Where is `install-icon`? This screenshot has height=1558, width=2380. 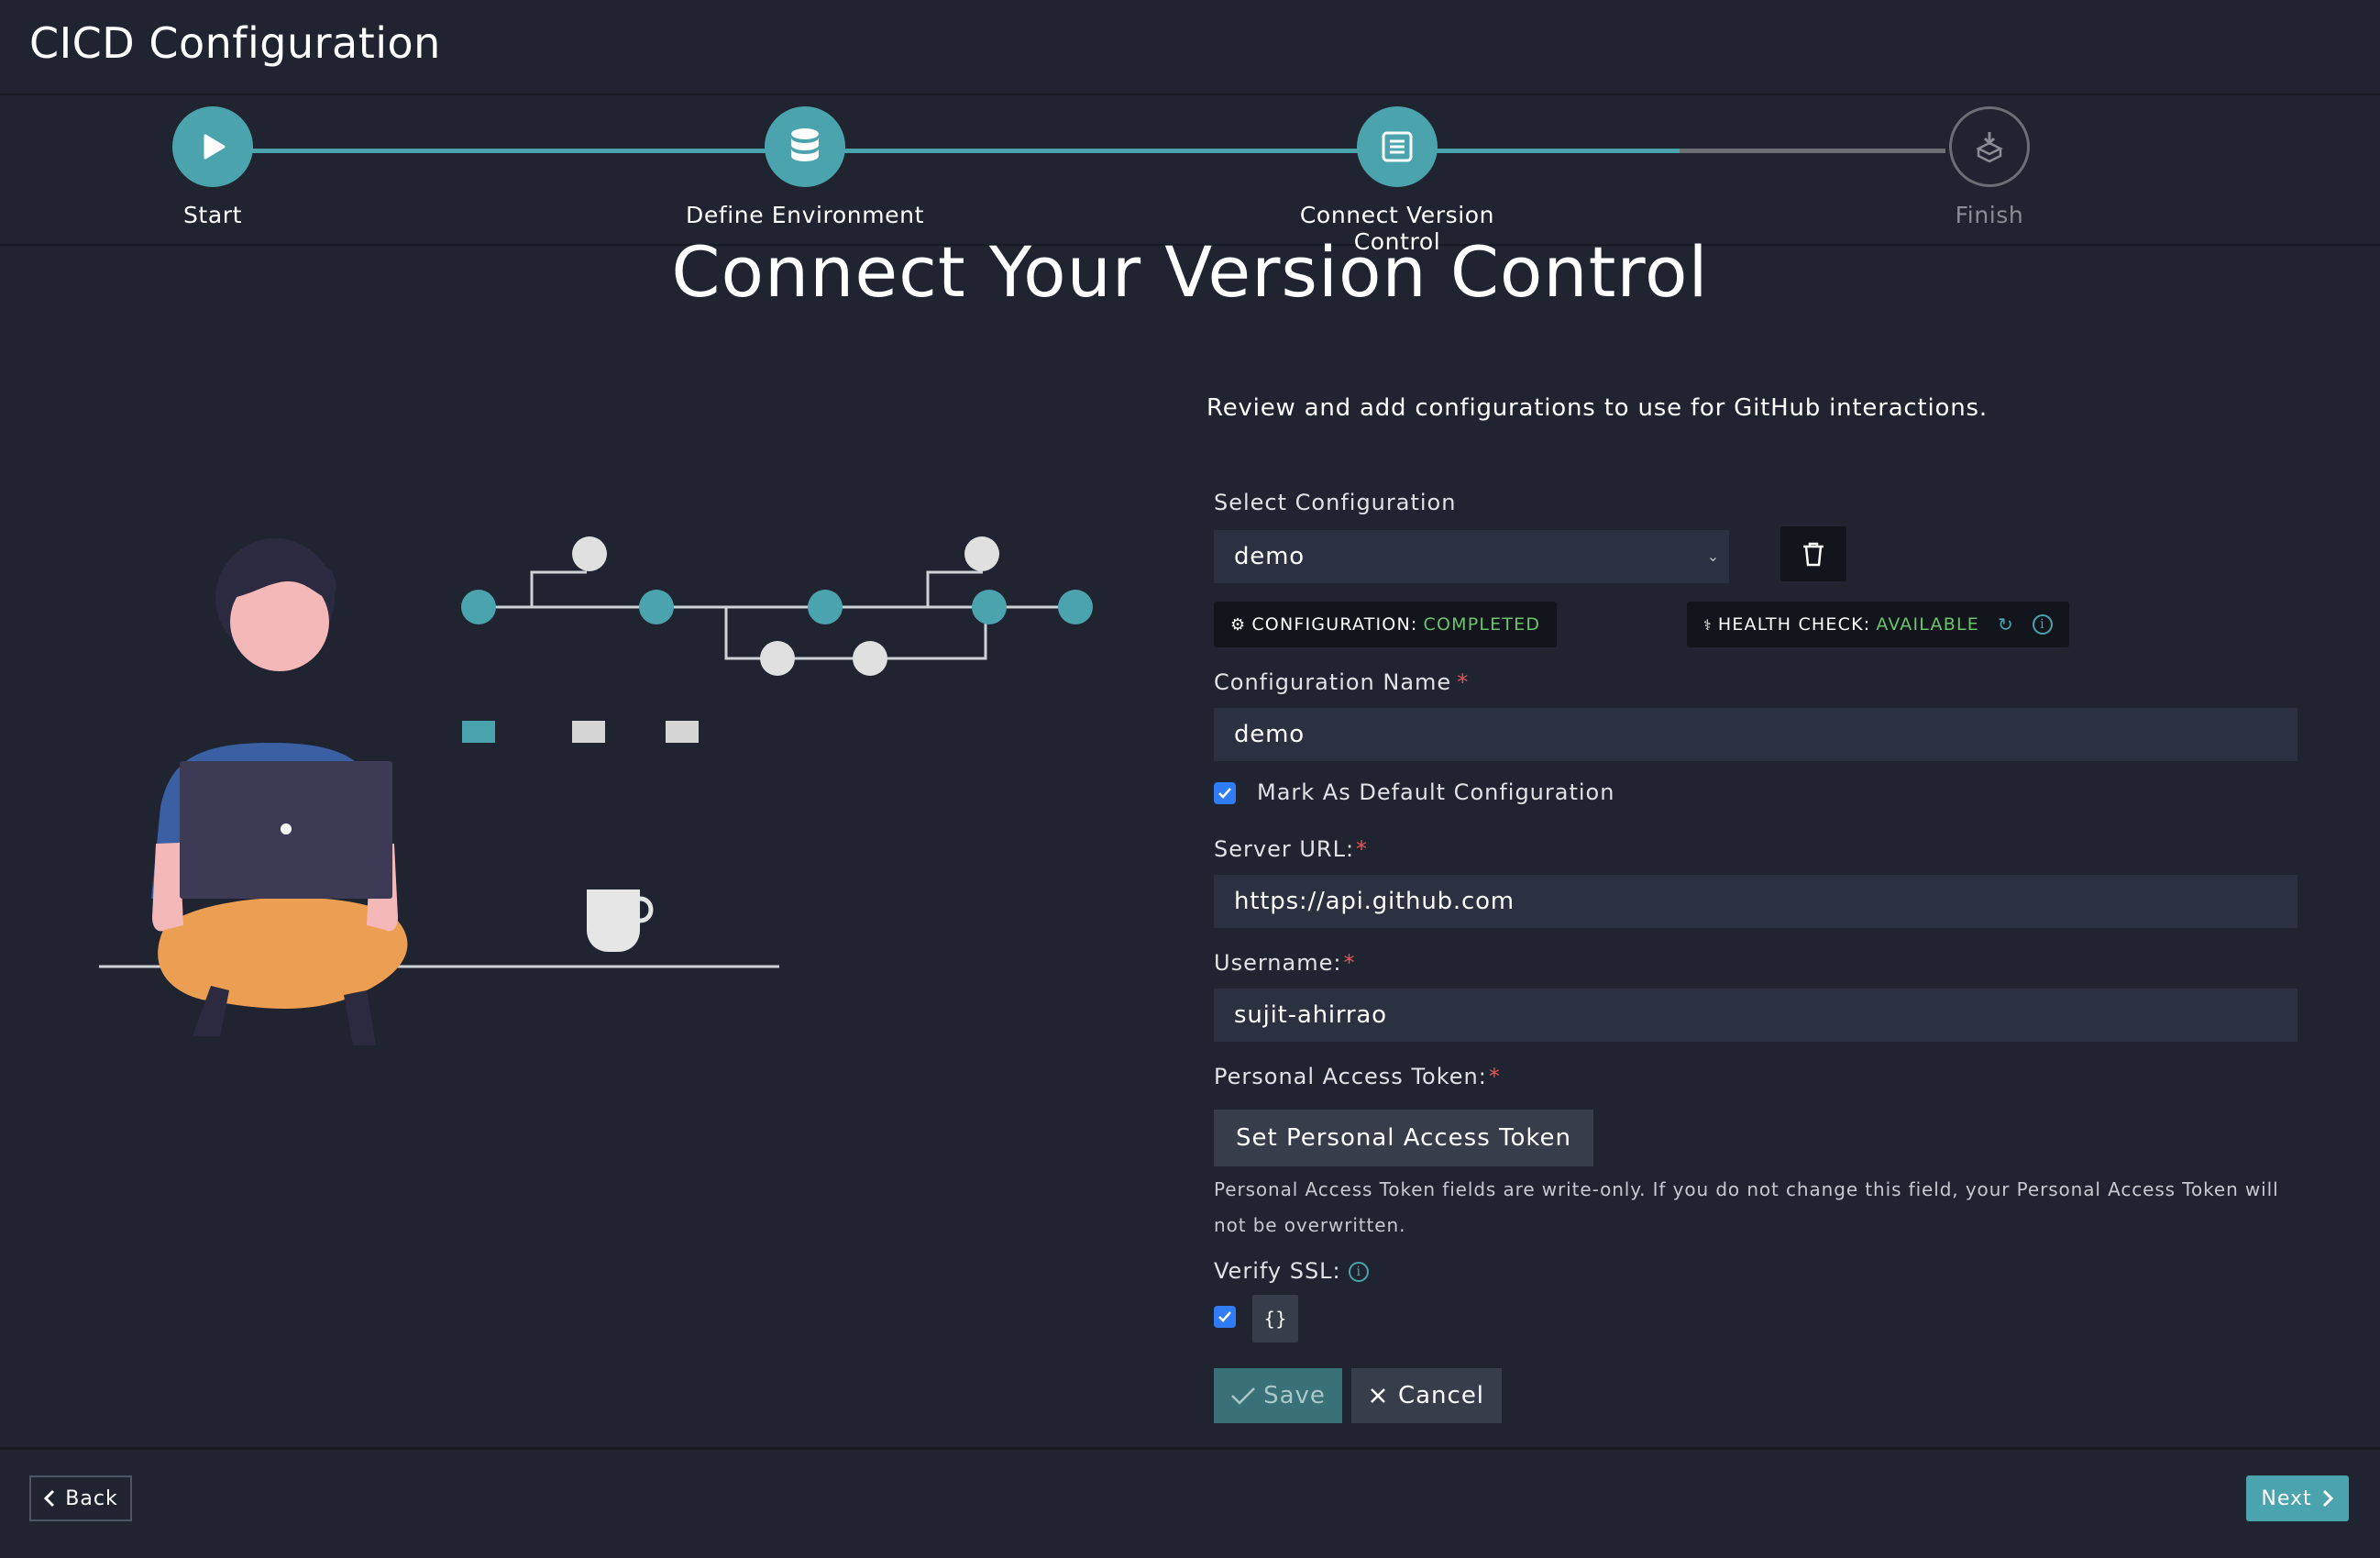
install-icon is located at coordinates (1989, 146).